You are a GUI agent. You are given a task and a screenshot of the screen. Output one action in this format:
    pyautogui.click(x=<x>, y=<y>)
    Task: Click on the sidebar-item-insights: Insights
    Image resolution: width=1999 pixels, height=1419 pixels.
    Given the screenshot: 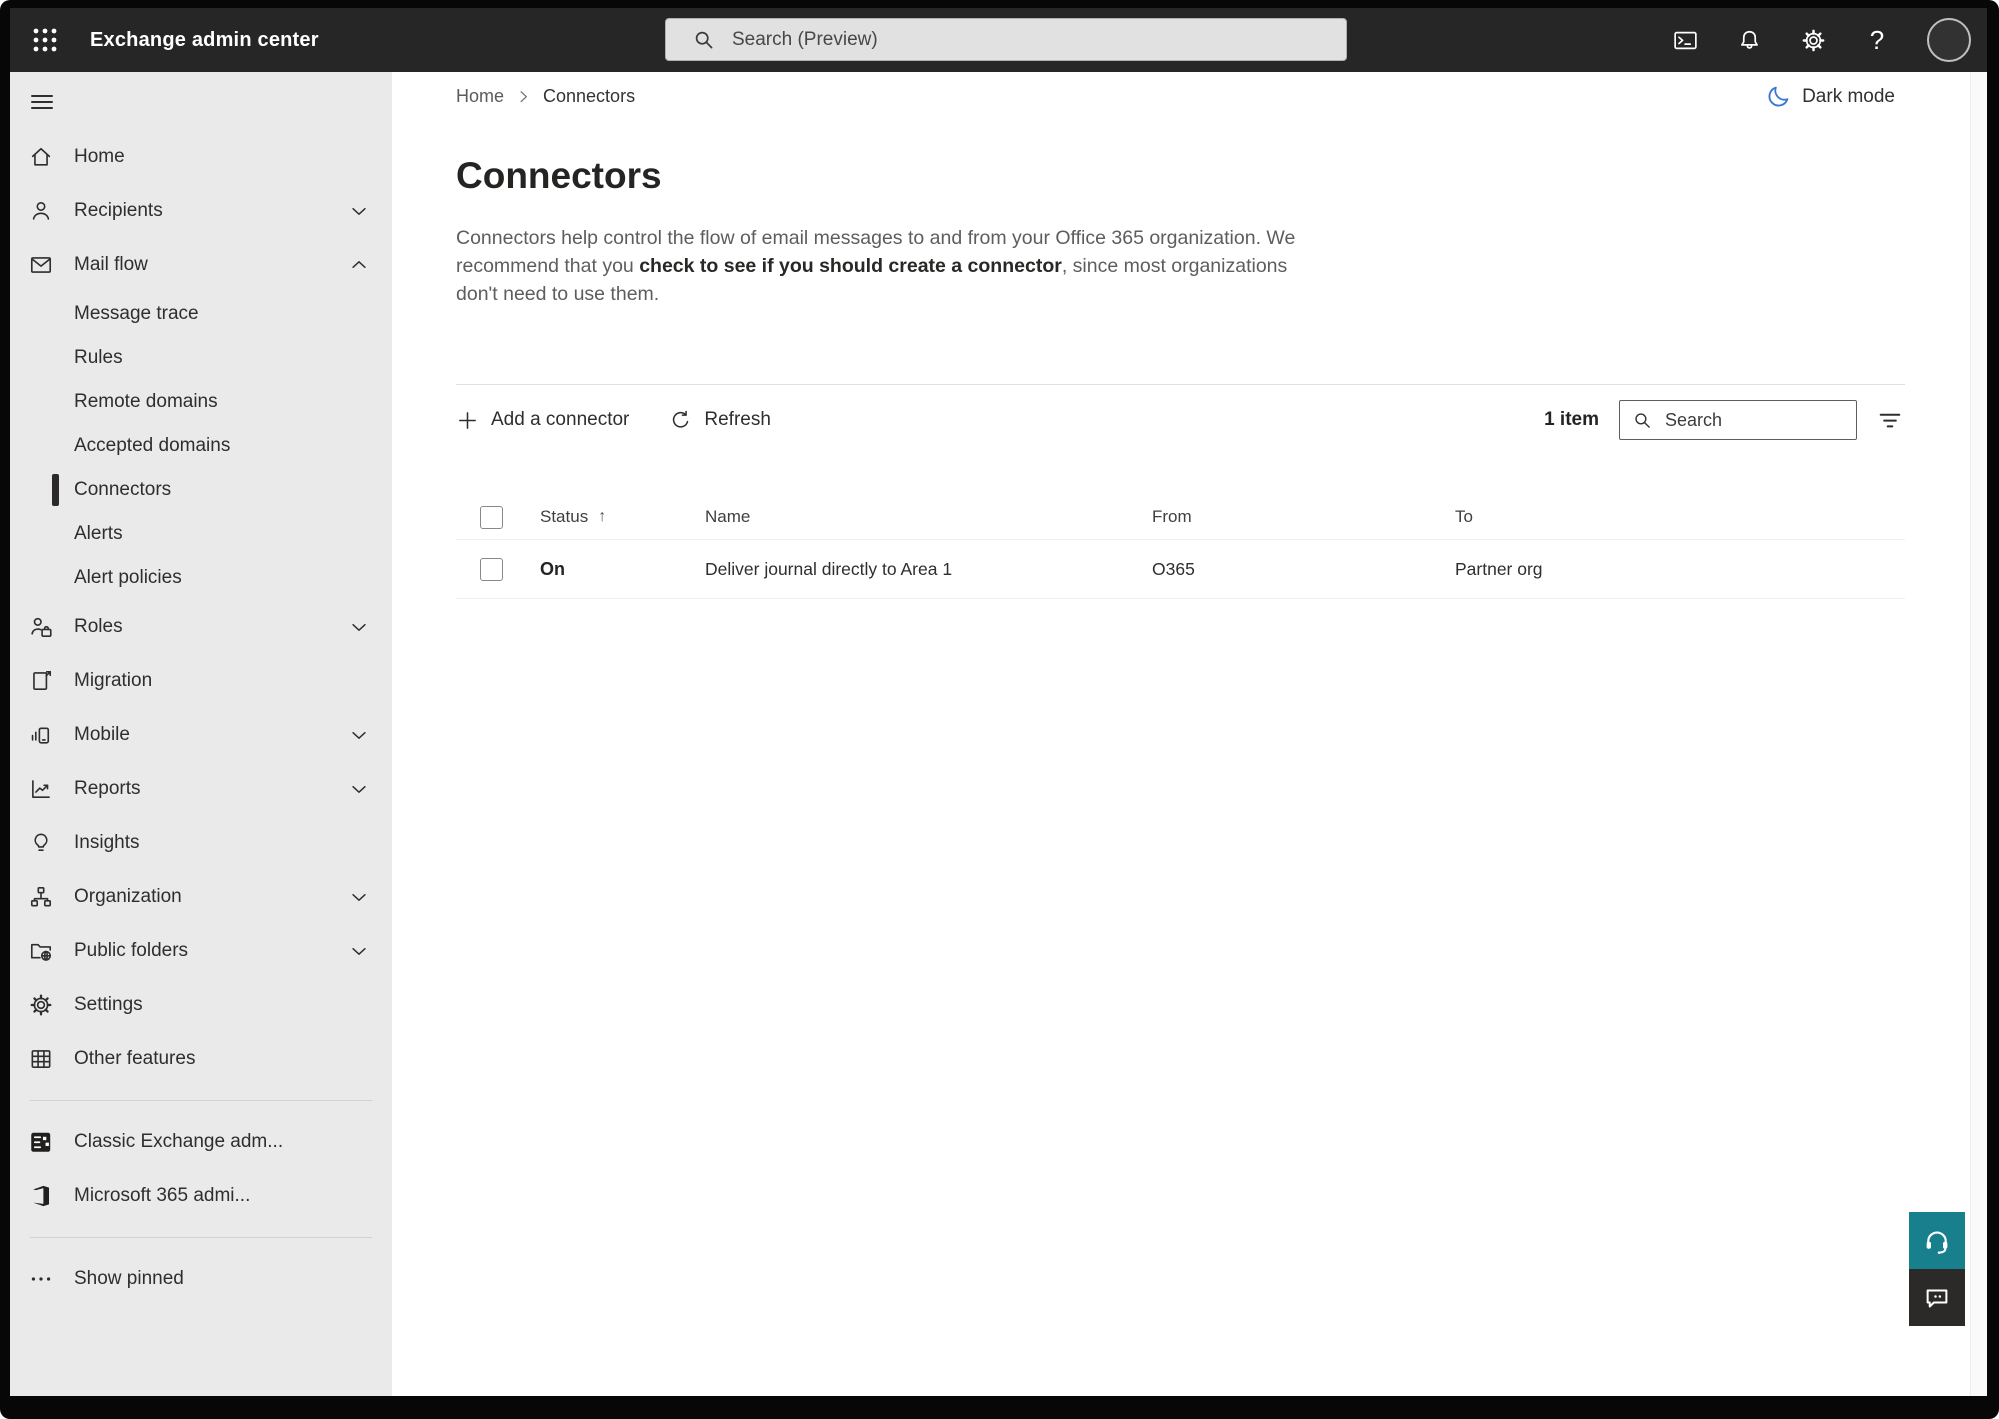 What is the action you would take?
    pyautogui.click(x=201, y=843)
    